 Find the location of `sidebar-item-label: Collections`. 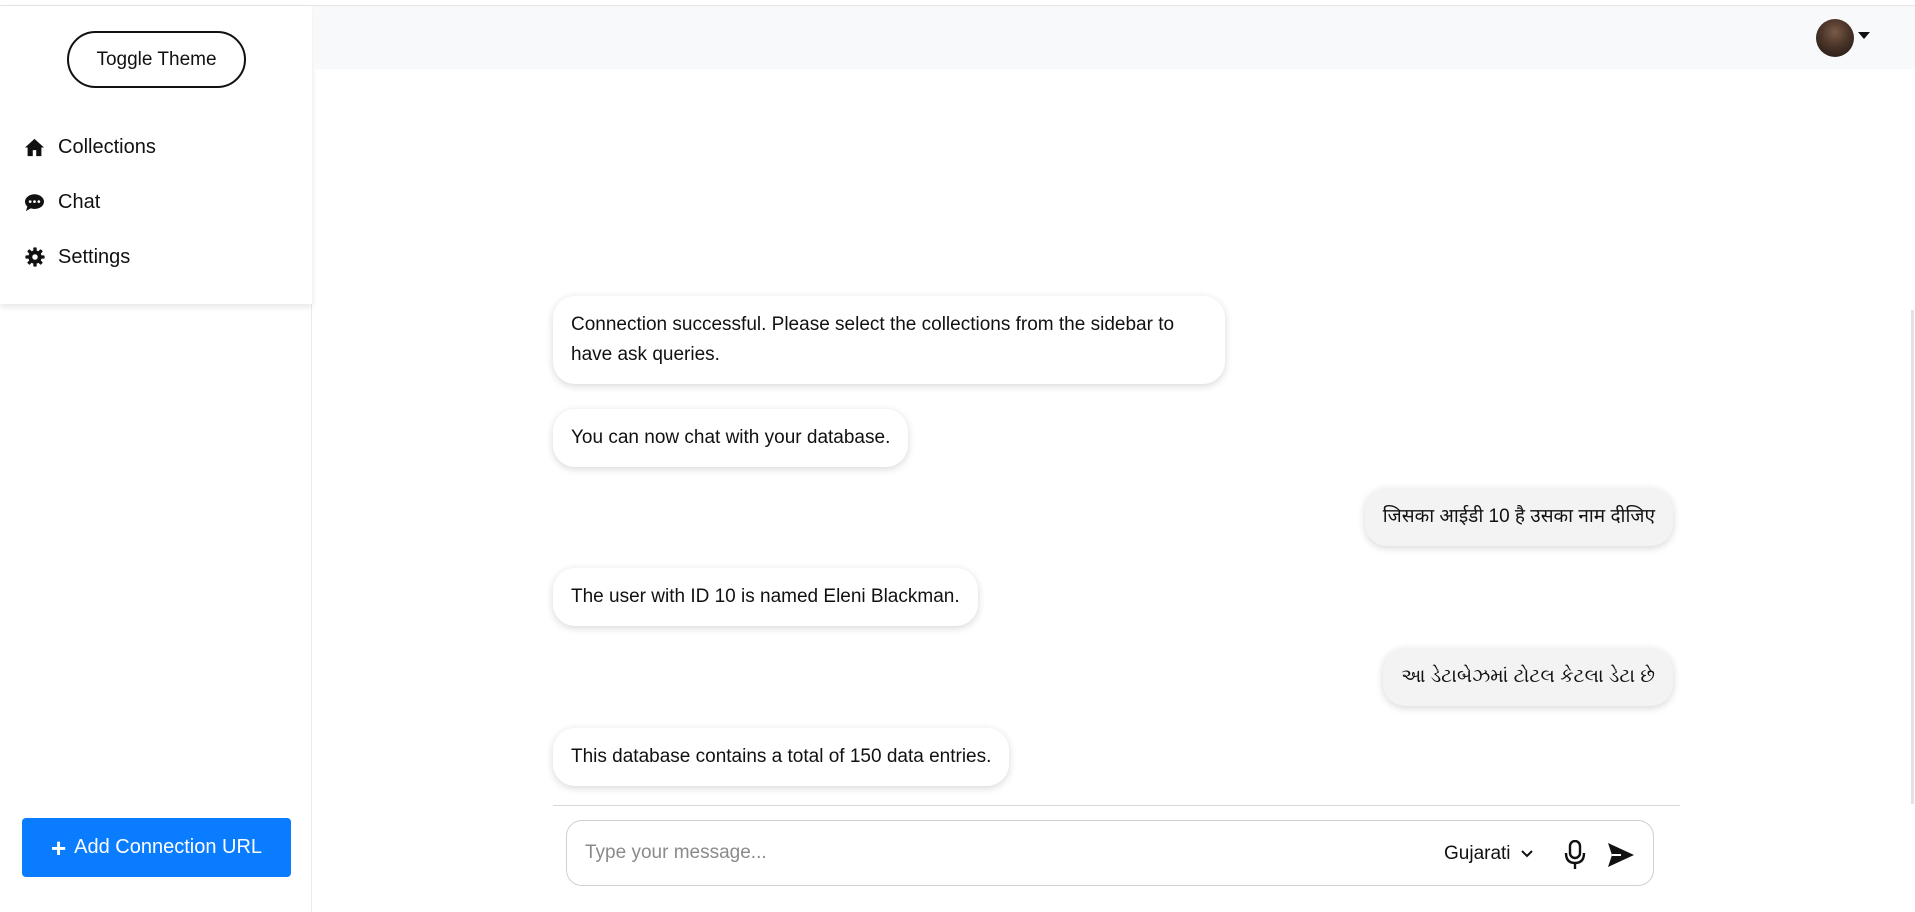

sidebar-item-label: Collections is located at coordinates (107, 146).